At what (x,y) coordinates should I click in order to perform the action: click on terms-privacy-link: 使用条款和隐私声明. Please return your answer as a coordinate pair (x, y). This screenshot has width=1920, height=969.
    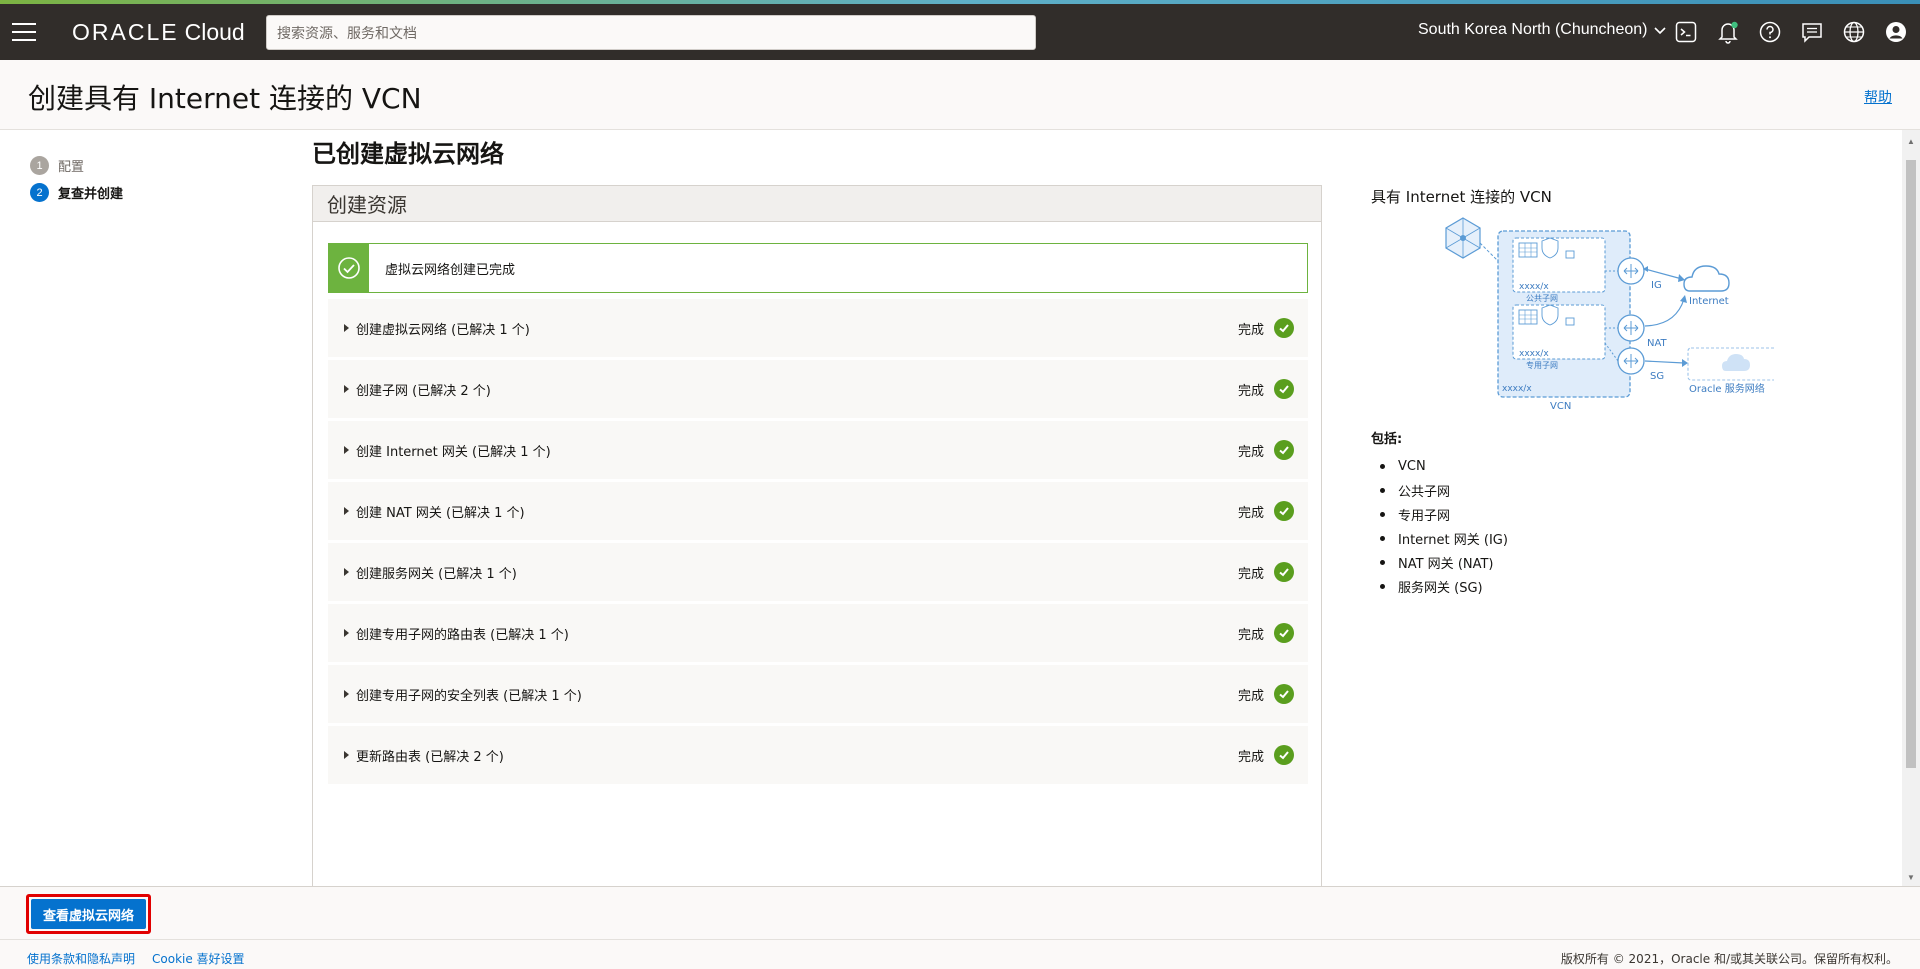
    Looking at the image, I should click on (81, 958).